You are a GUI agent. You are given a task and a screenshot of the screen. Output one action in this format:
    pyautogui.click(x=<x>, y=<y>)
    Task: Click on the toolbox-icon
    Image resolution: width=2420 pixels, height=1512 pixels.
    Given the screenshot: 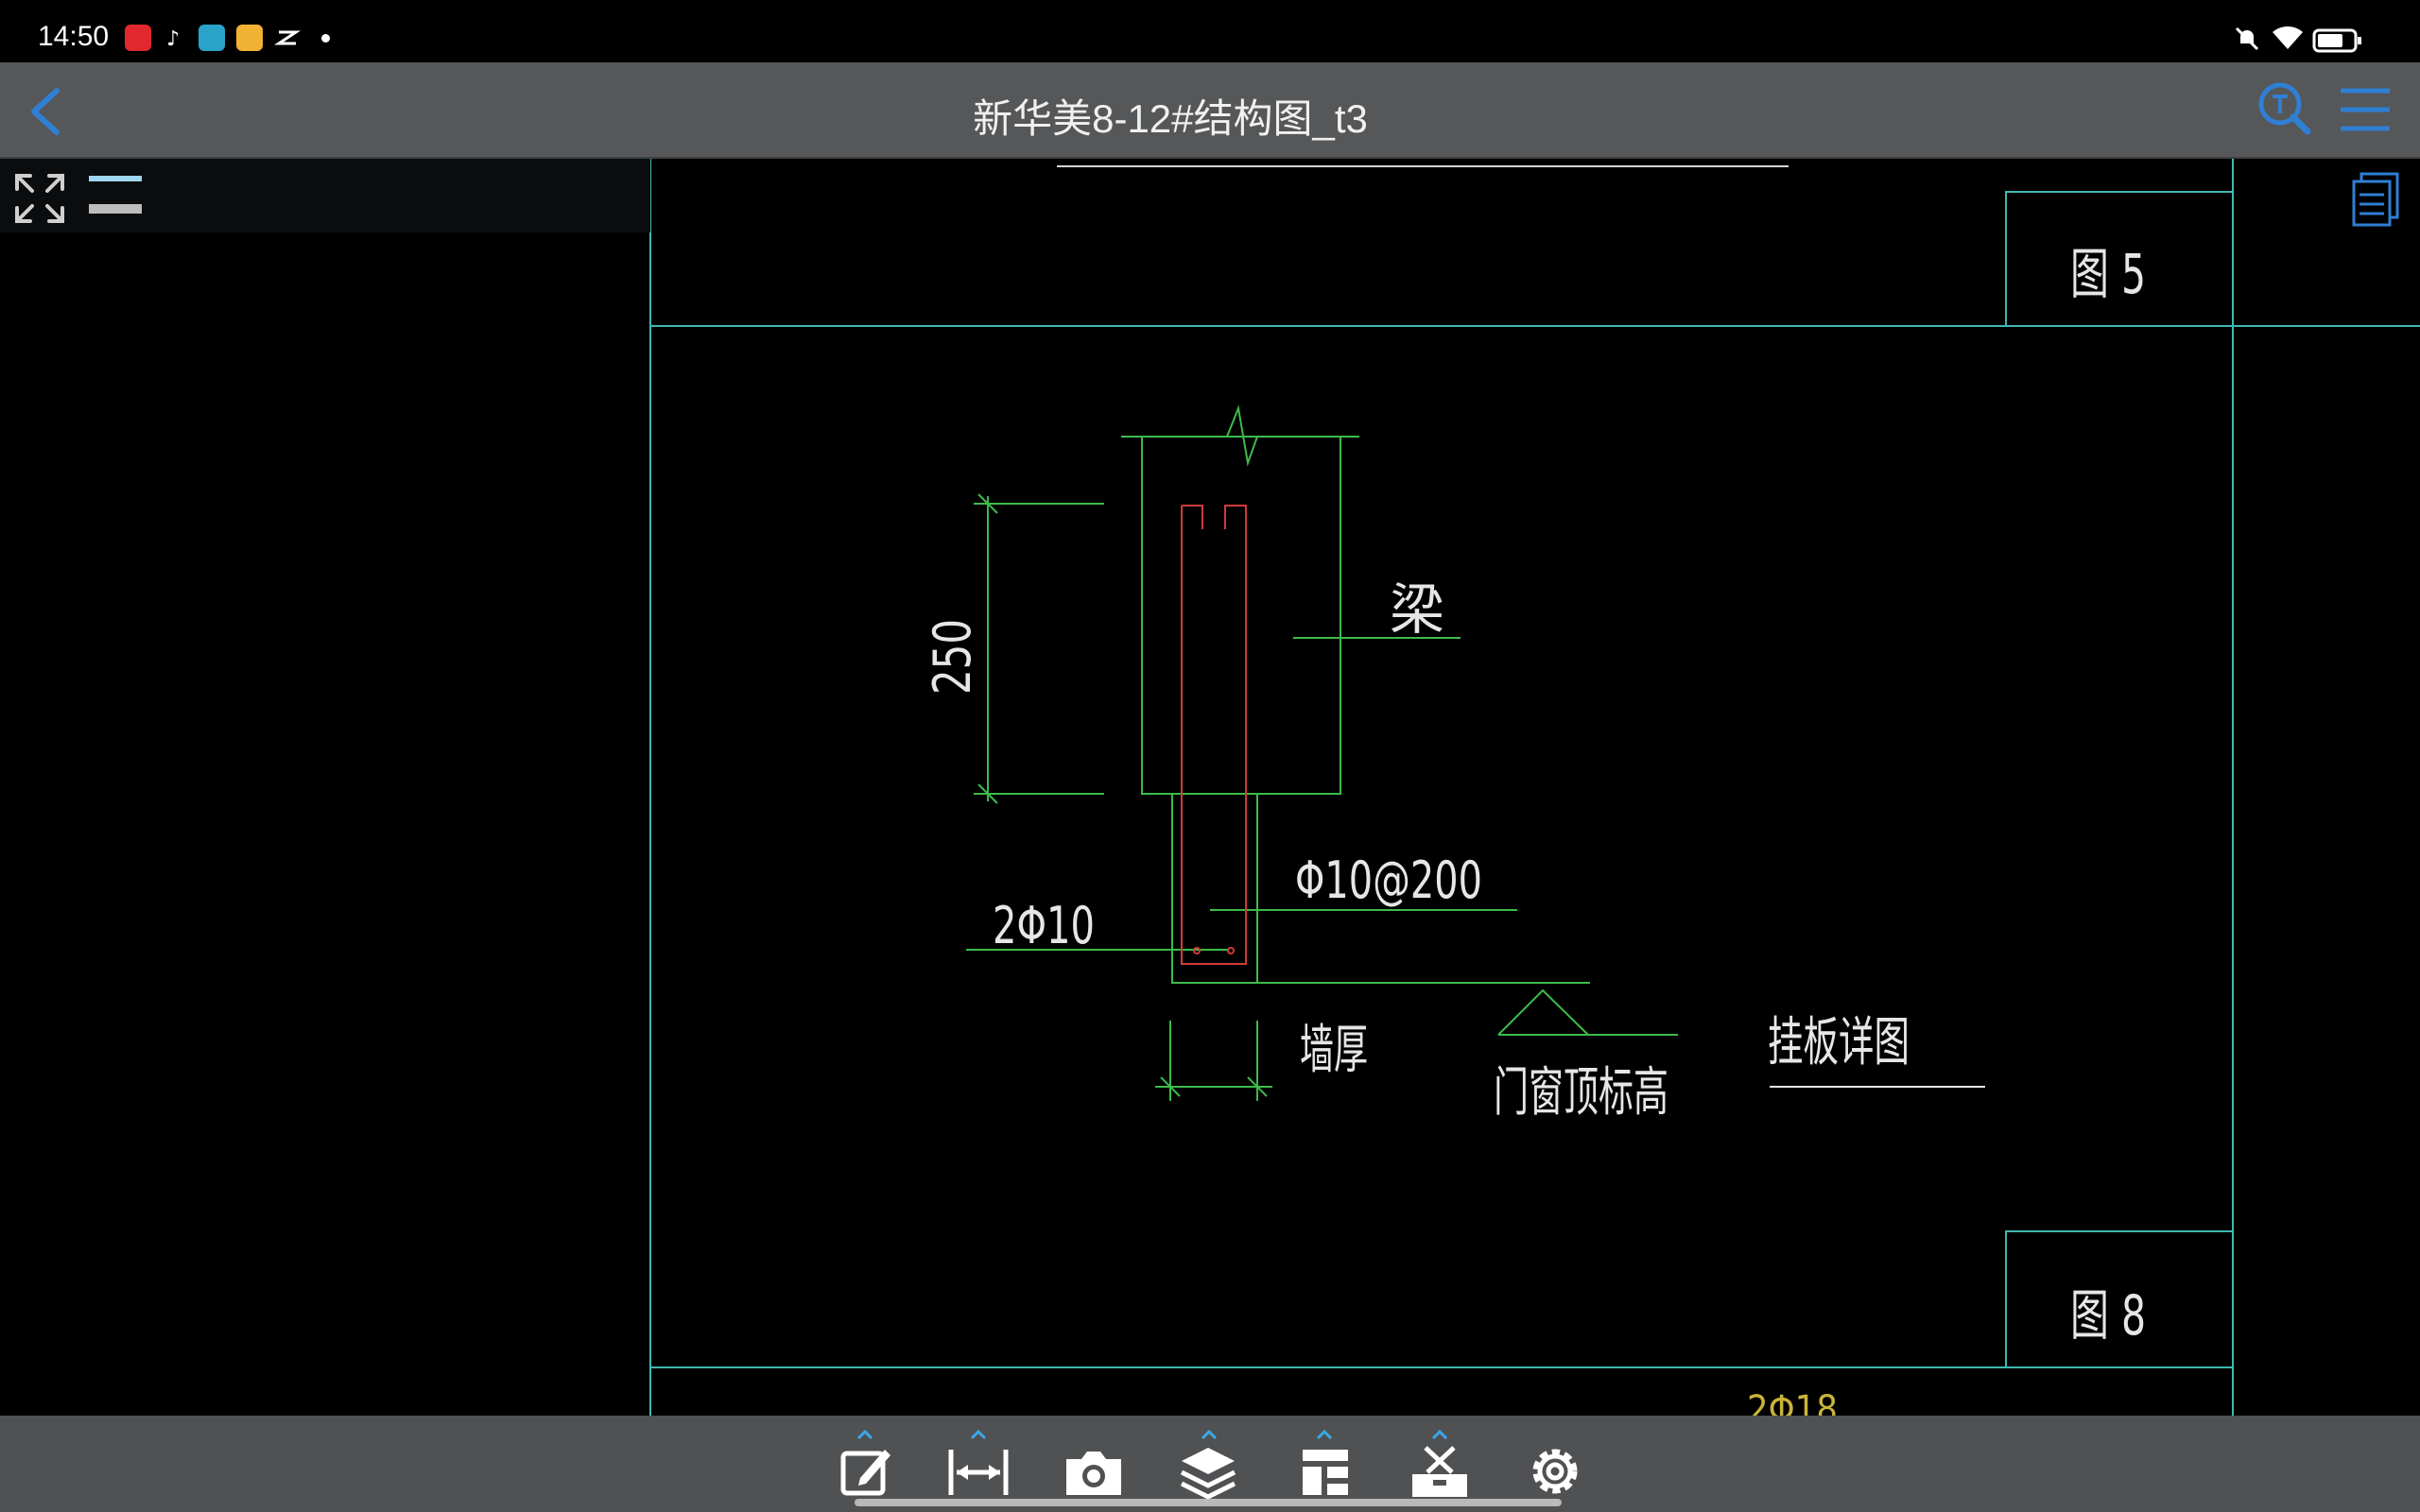 What is the action you would take?
    pyautogui.click(x=1439, y=1471)
    